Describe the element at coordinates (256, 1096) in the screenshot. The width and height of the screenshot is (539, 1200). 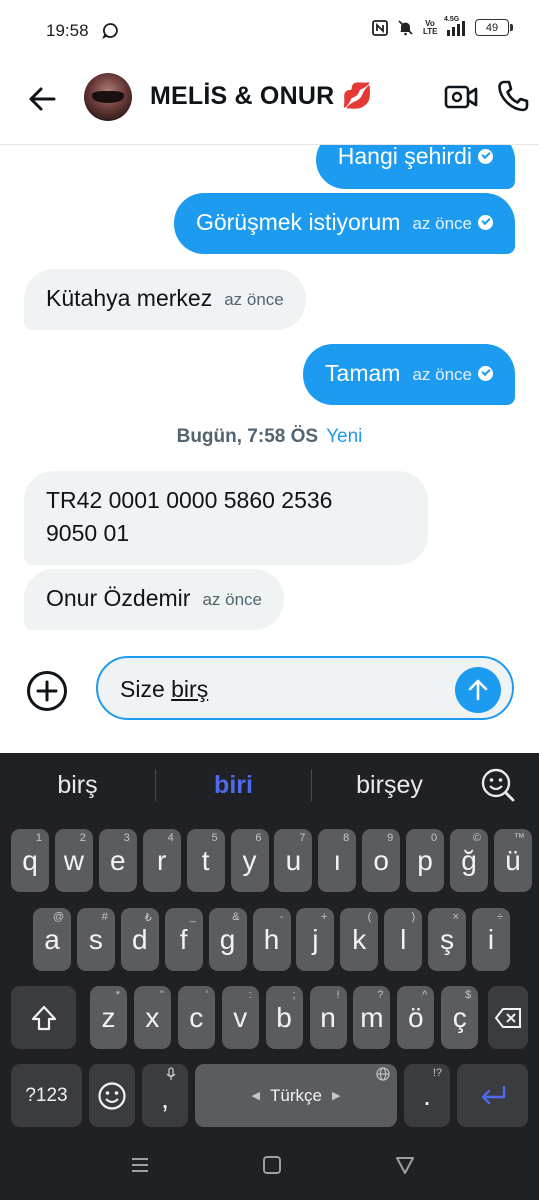
I see `chevron-left-icon: ◀` at that location.